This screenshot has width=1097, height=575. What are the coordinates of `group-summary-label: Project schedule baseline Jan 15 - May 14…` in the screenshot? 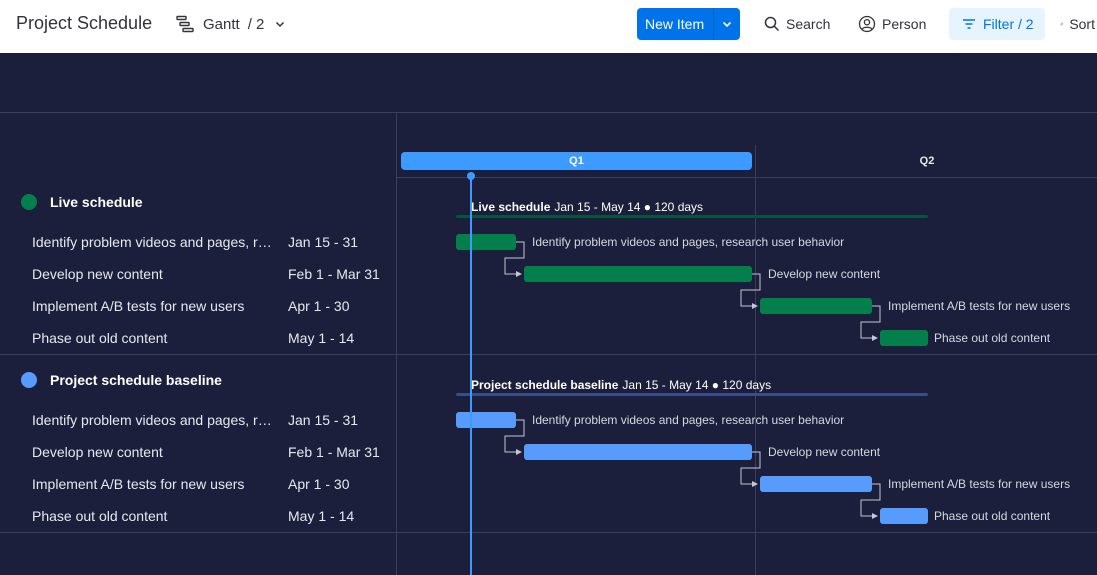 It's located at (621, 385).